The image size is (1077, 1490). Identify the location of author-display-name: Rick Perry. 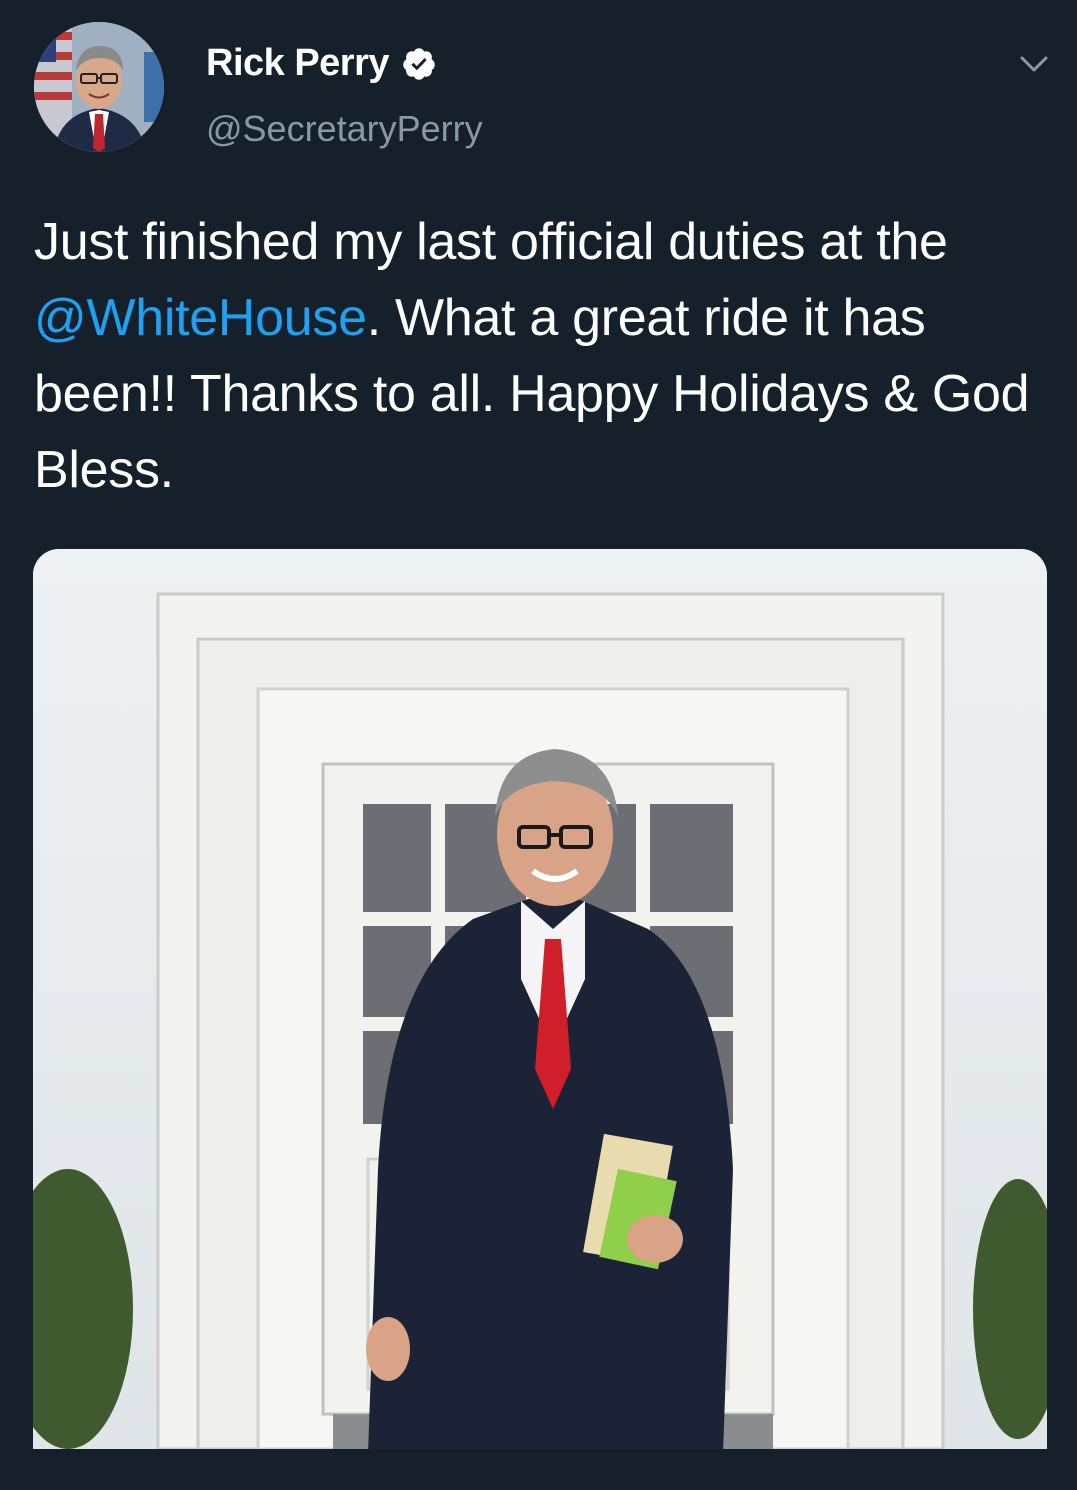
(298, 63).